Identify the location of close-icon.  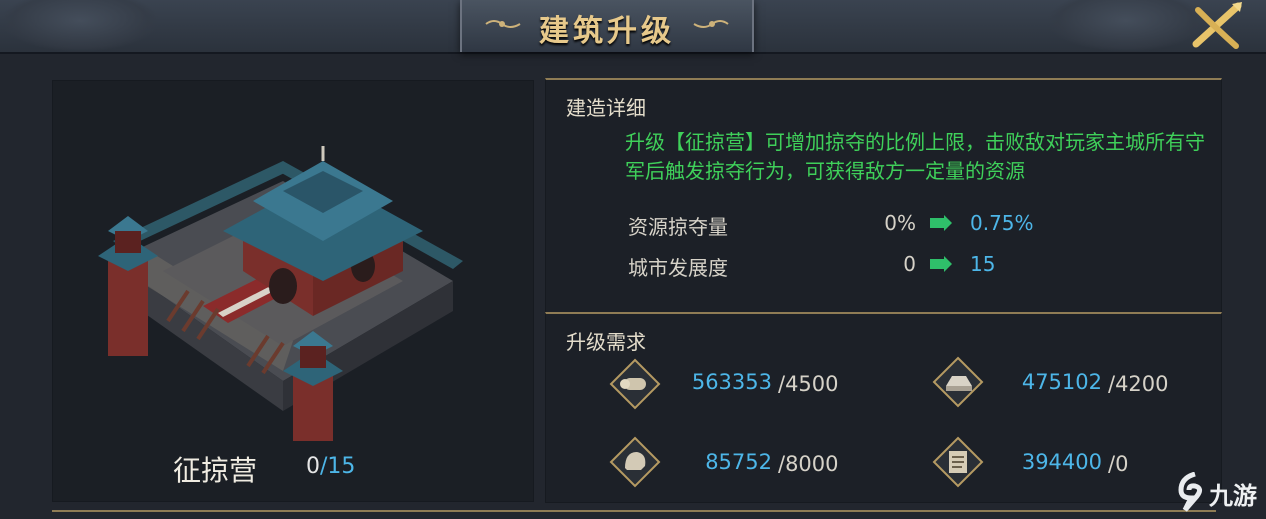
(1217, 26).